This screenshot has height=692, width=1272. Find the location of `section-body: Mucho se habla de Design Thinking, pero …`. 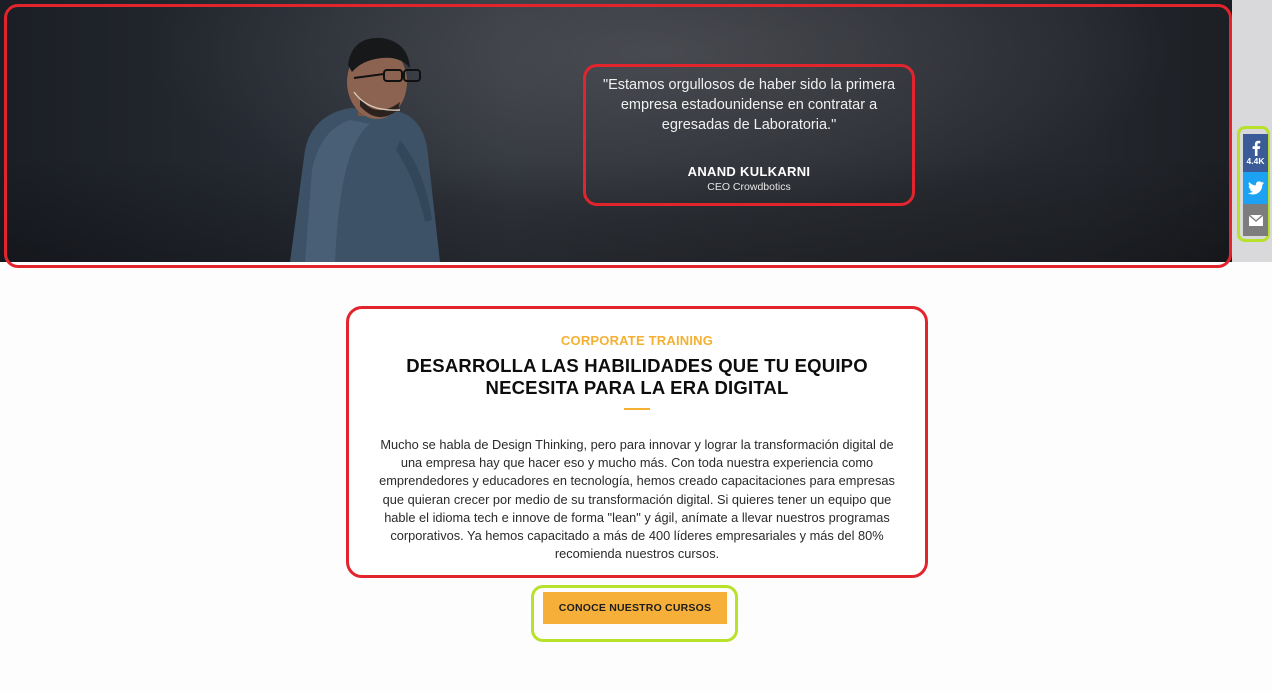

section-body: Mucho se habla de Design Thinking, pero … is located at coordinates (637, 499).